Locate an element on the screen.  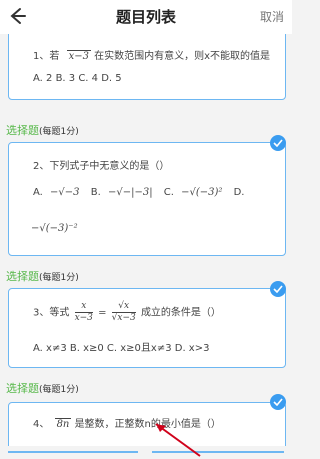
question-3-text: 3、等式 x x−3 = √x √x−3 成立的条件是（） is located at coordinates (127, 312).